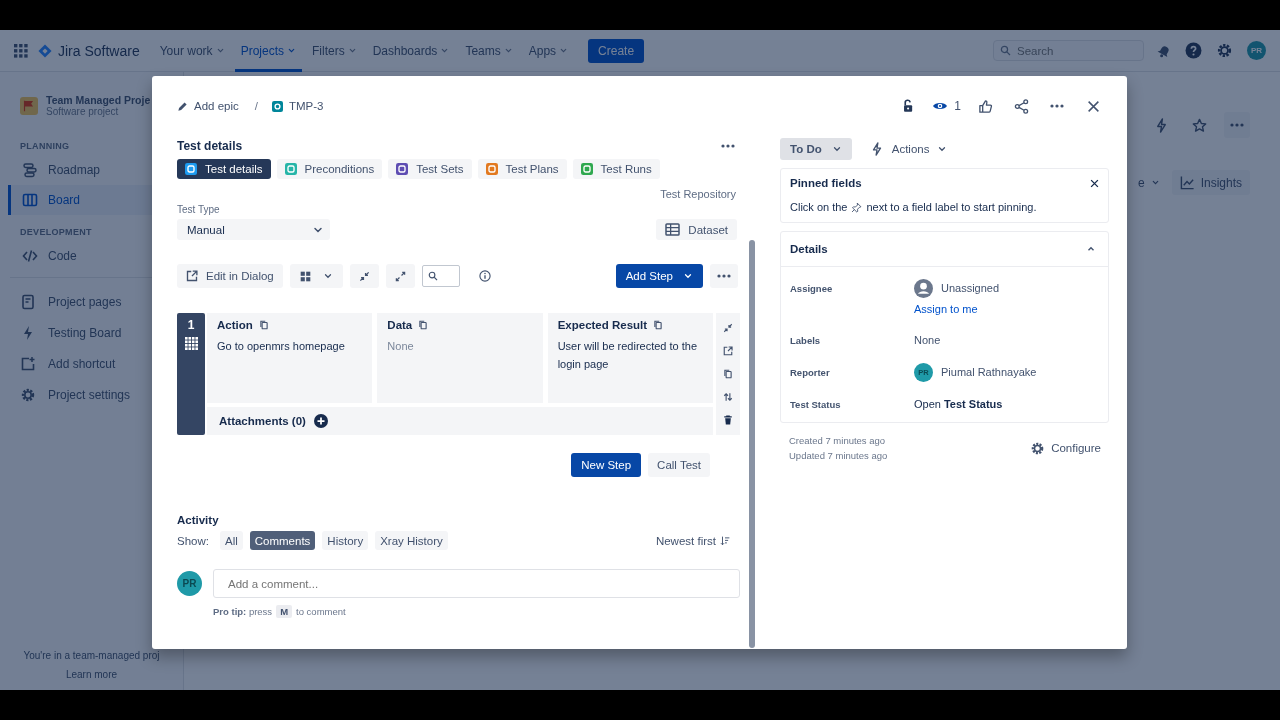  I want to click on field-value: Open Test Status, so click(958, 404).